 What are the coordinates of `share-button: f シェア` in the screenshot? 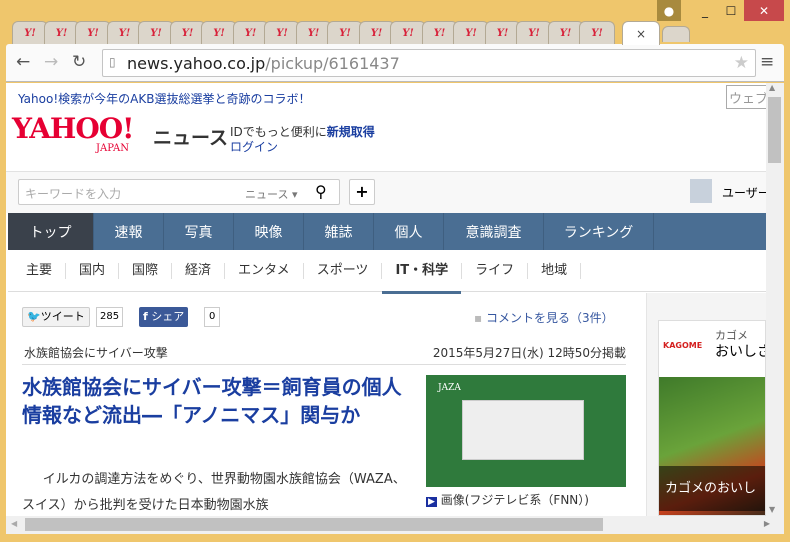 It's located at (164, 317).